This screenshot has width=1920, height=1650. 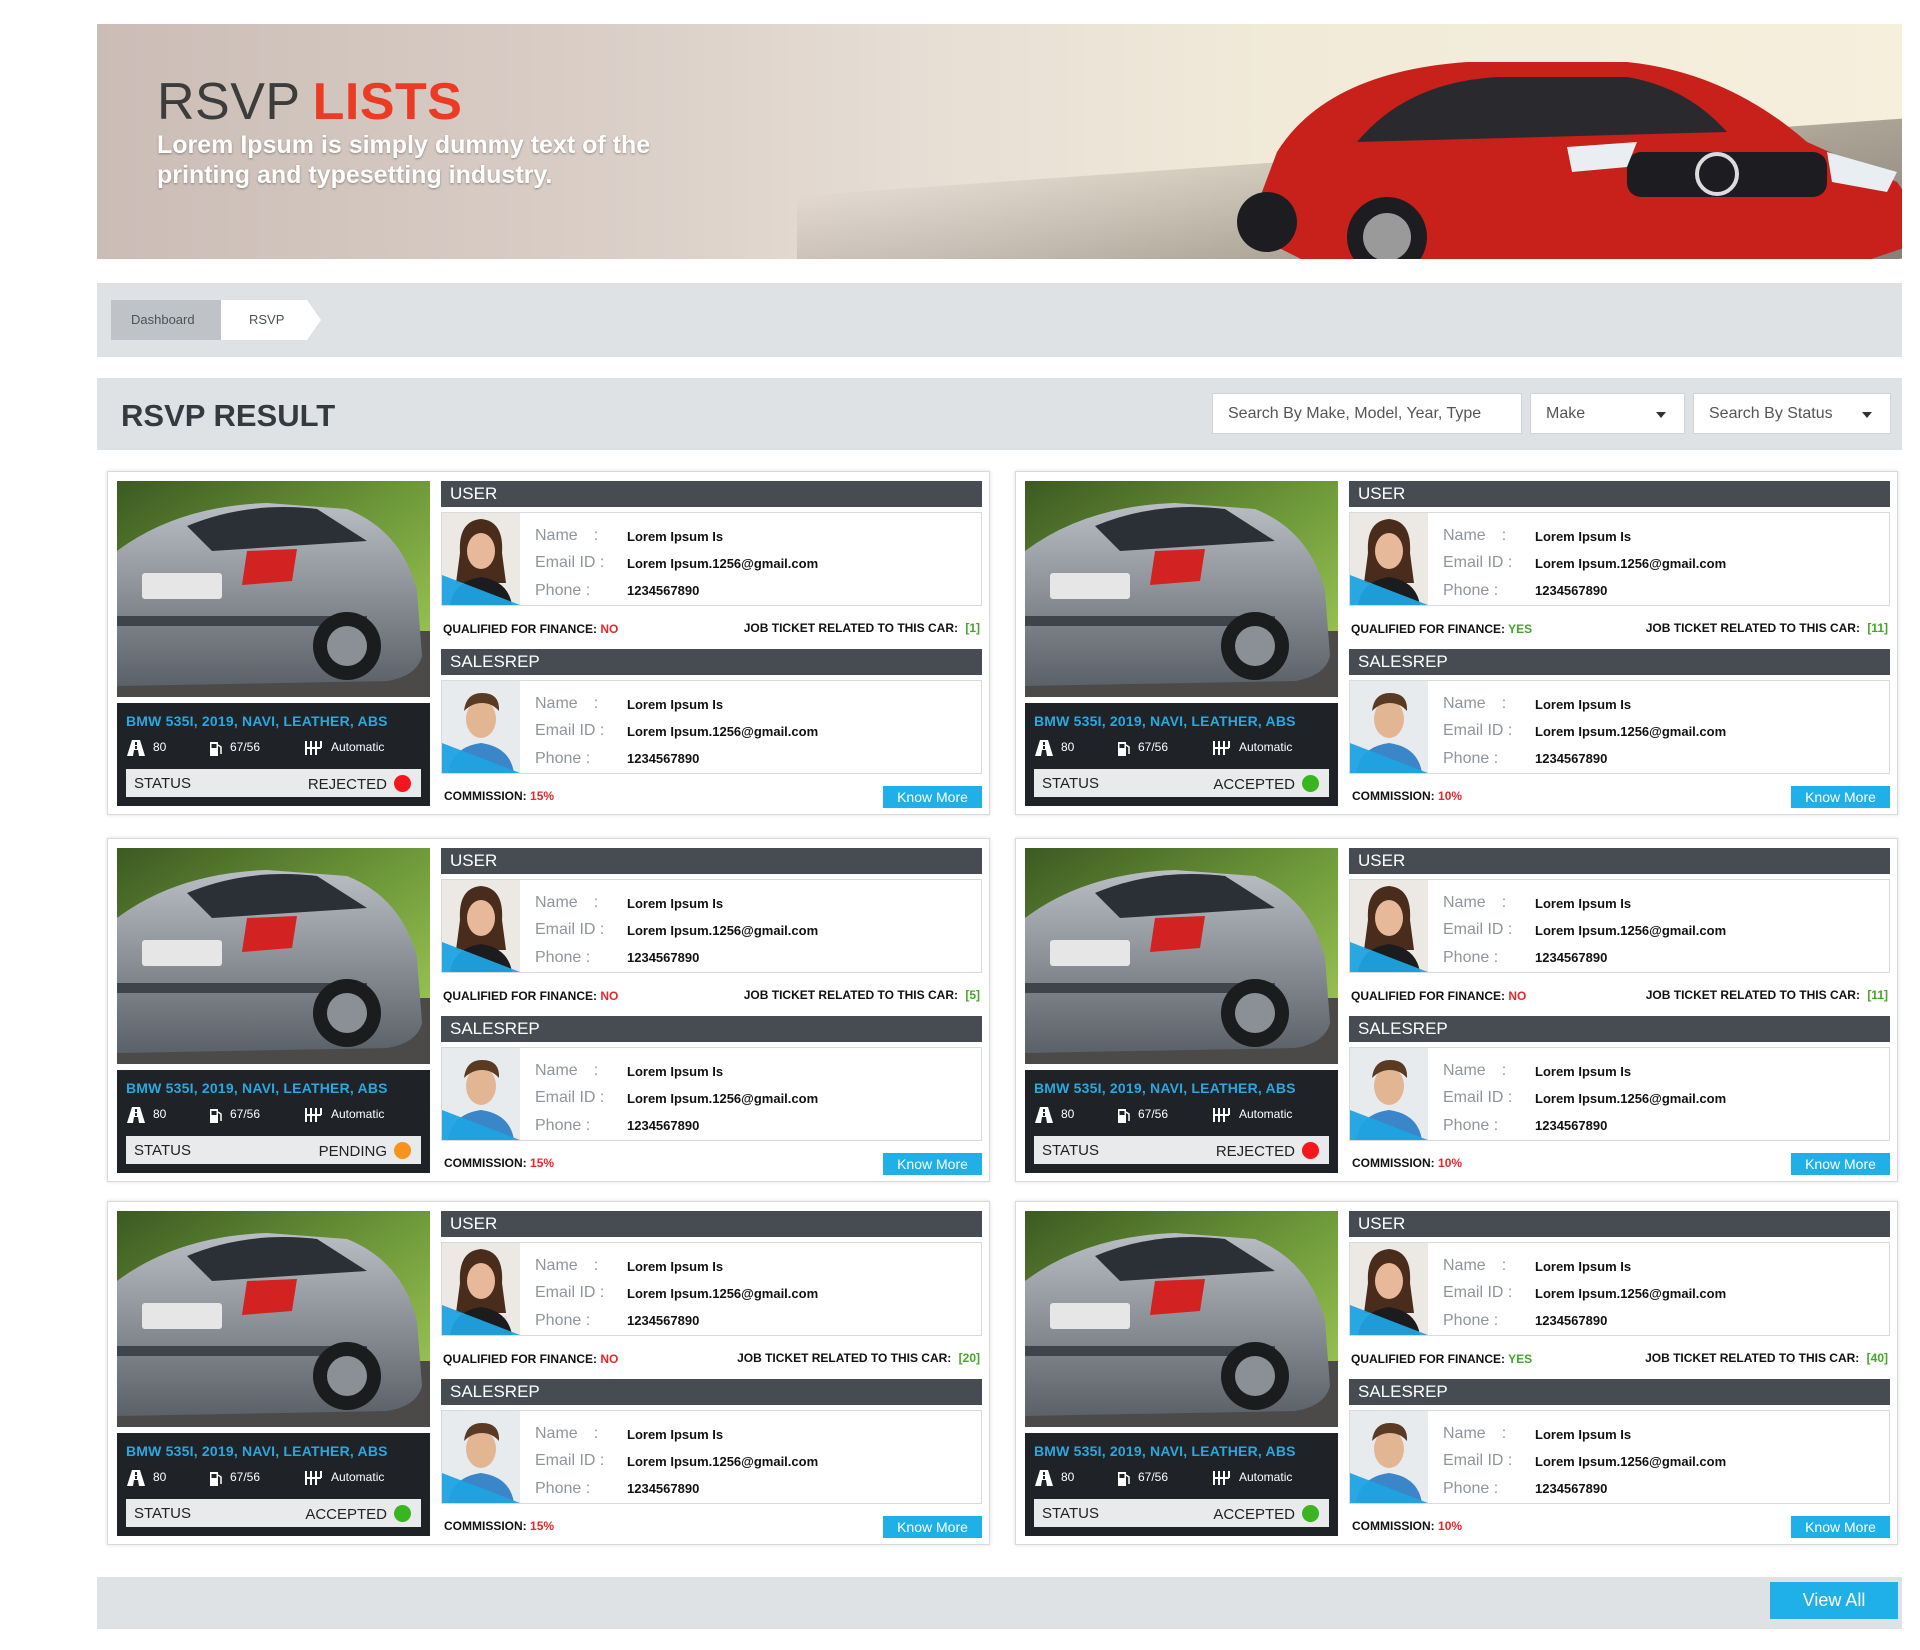 What do you see at coordinates (1181, 783) in the screenshot?
I see `status-box: STATUS ACCEPTED` at bounding box center [1181, 783].